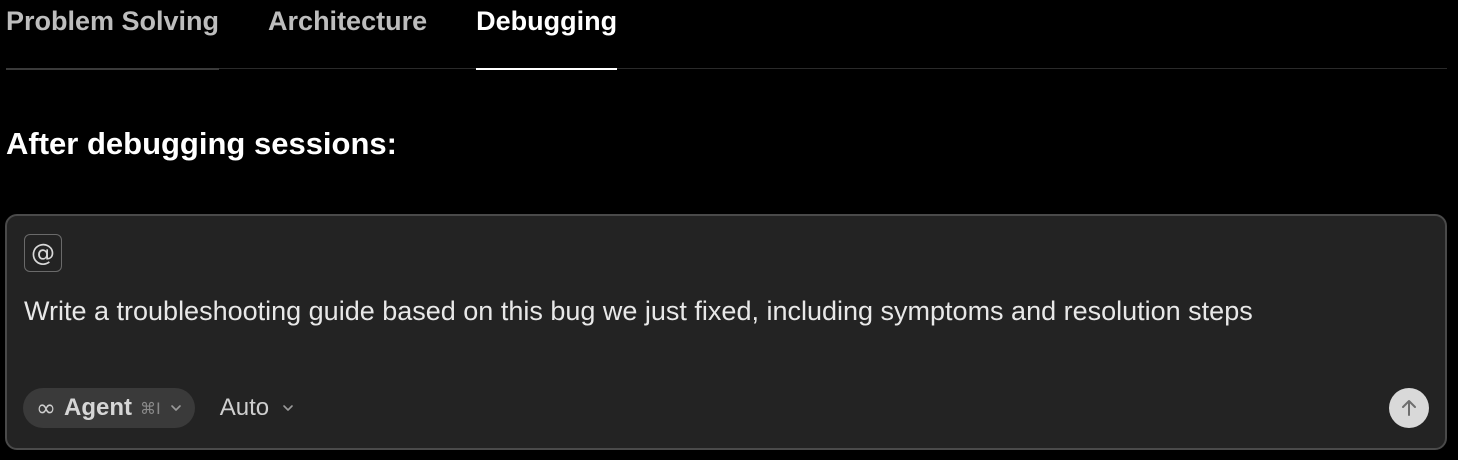  I want to click on tab-problem-solving: Problem Solving, so click(113, 35).